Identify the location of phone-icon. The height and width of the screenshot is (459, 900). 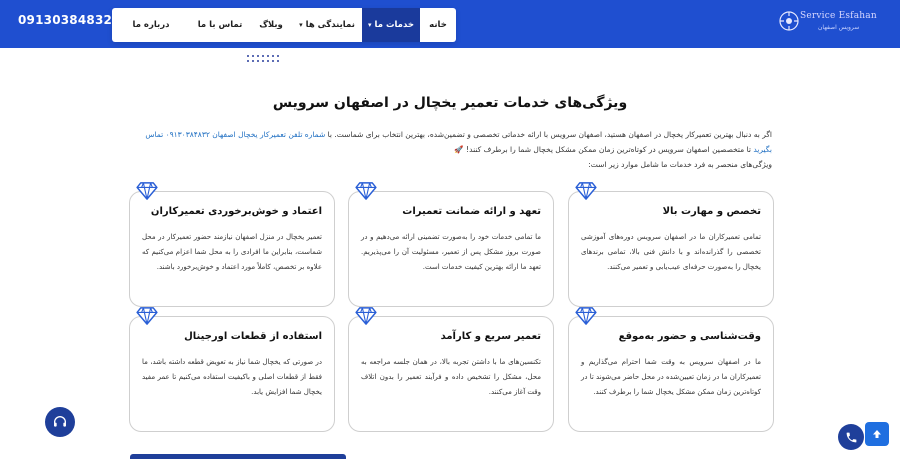
(851, 437).